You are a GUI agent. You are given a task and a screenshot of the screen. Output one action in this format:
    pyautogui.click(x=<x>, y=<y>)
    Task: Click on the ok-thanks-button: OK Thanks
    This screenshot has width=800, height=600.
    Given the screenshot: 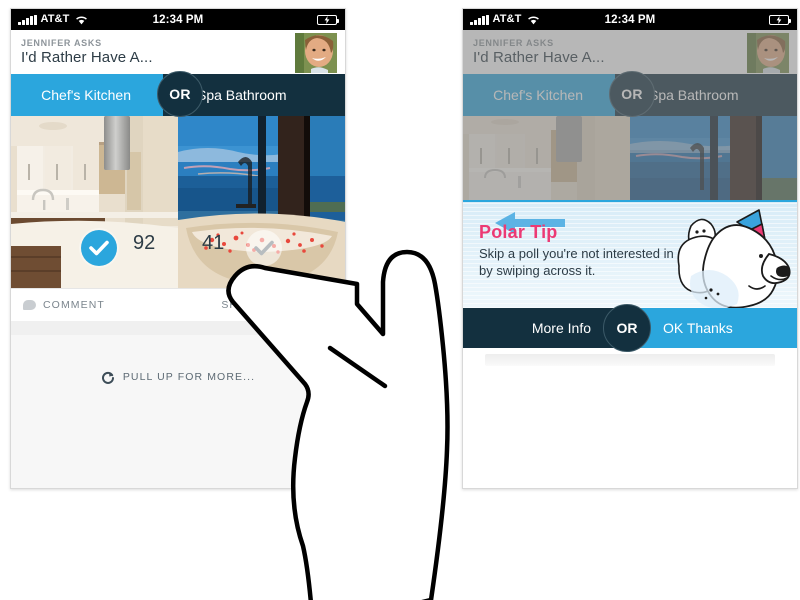 What is the action you would take?
    pyautogui.click(x=712, y=328)
    